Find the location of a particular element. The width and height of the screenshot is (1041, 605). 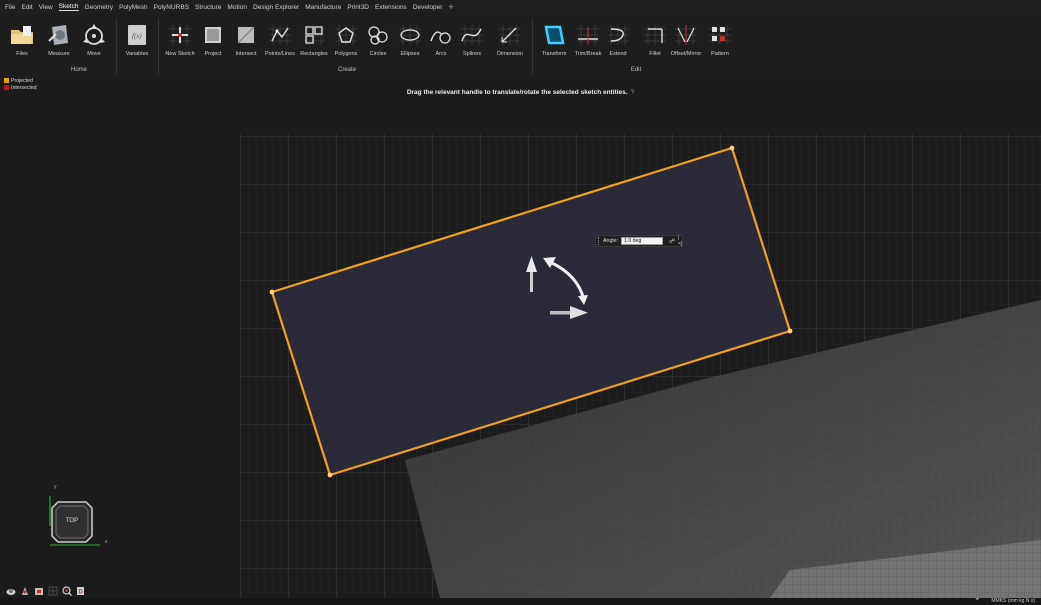

transform-icon is located at coordinates (554, 35).